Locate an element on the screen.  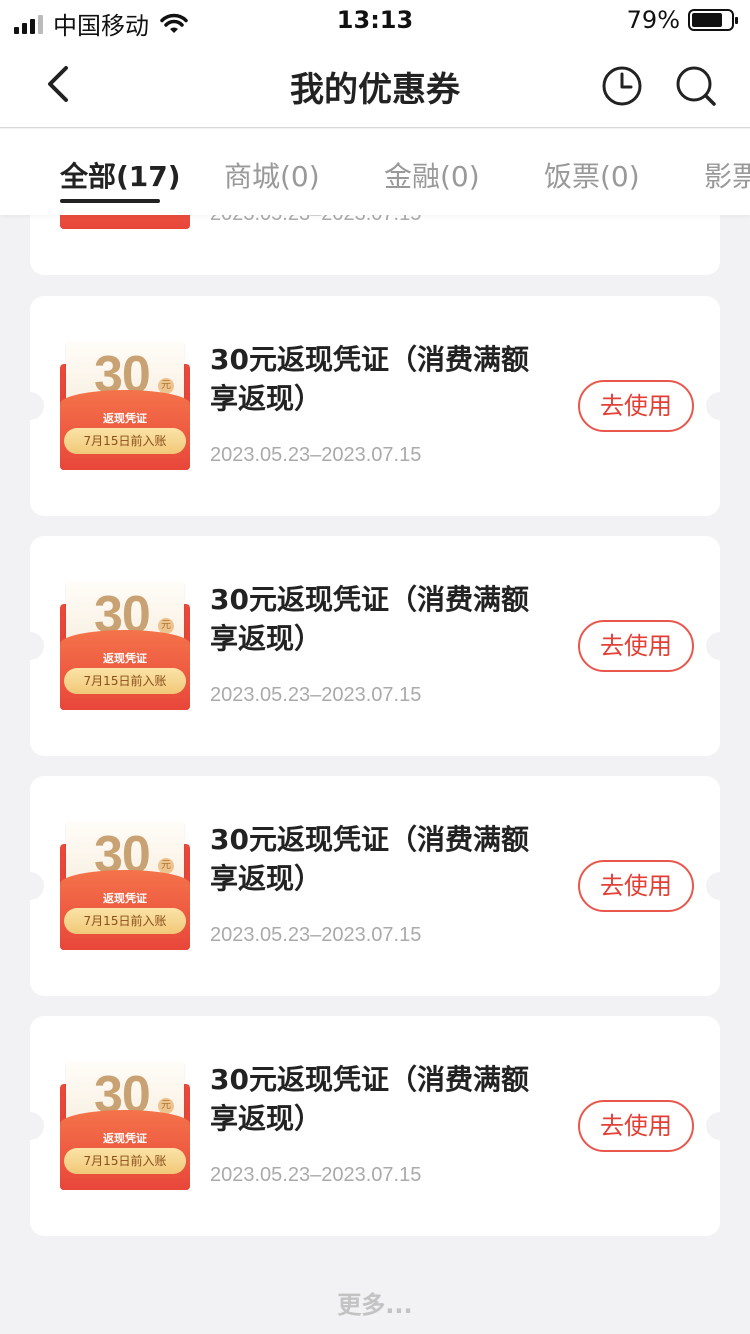
battery-icon is located at coordinates (713, 20).